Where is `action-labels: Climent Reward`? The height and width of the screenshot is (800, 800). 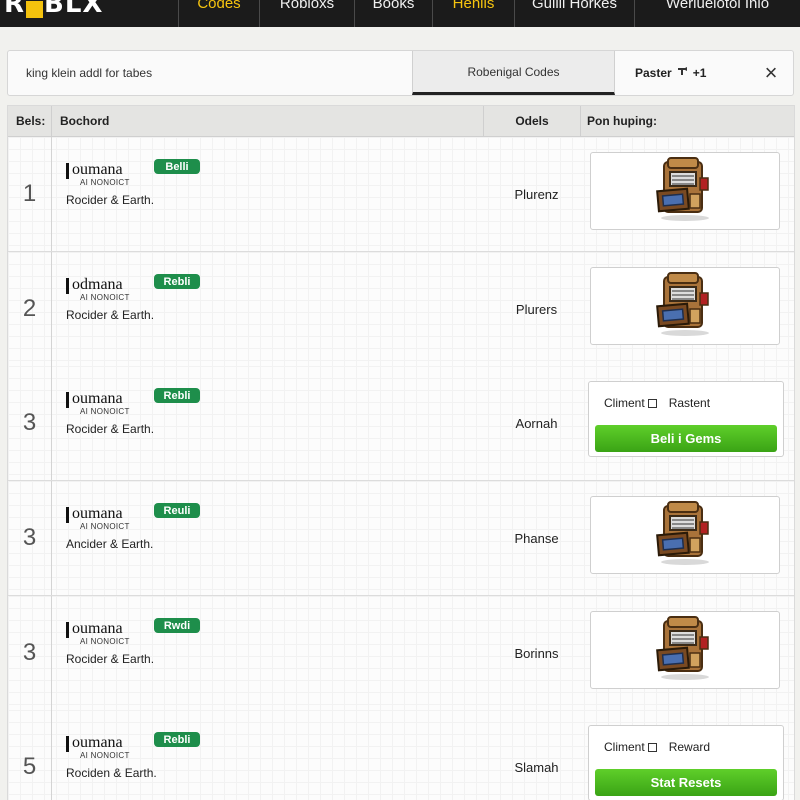 action-labels: Climent Reward is located at coordinates (657, 747).